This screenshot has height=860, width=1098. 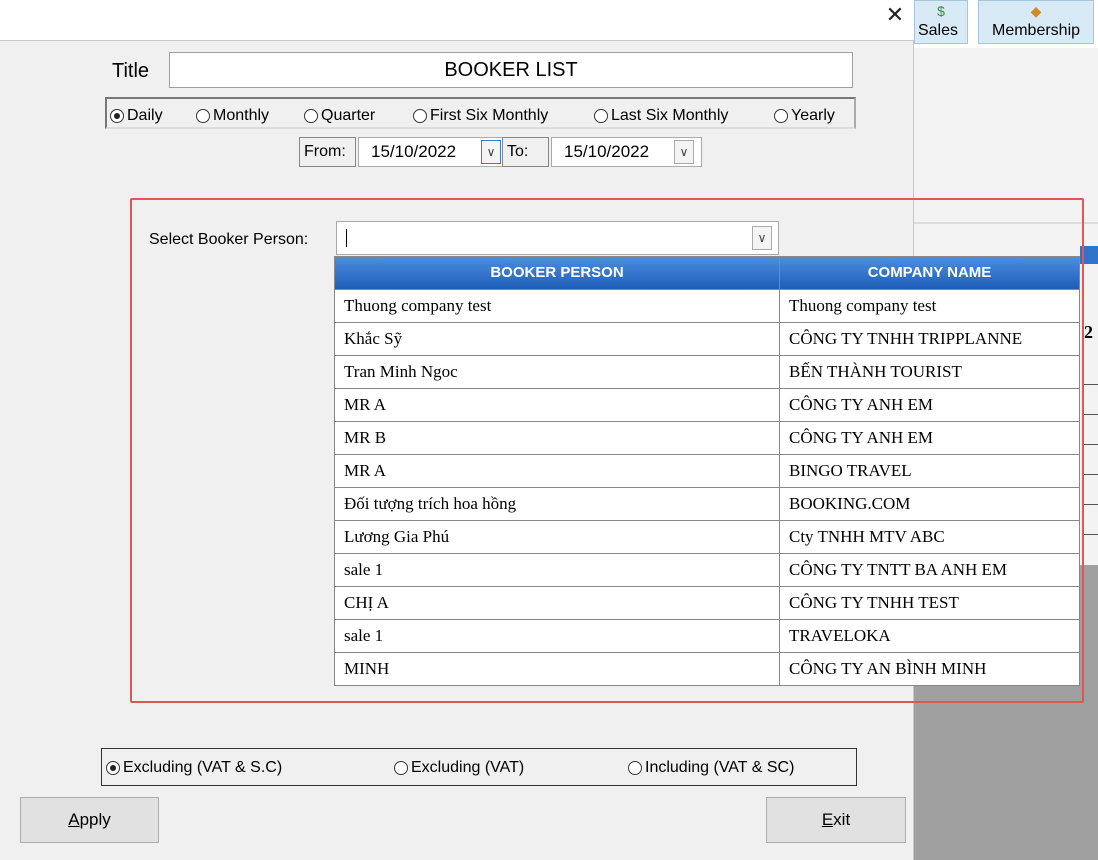 I want to click on booker-label: Select Booker Person:, so click(x=229, y=239).